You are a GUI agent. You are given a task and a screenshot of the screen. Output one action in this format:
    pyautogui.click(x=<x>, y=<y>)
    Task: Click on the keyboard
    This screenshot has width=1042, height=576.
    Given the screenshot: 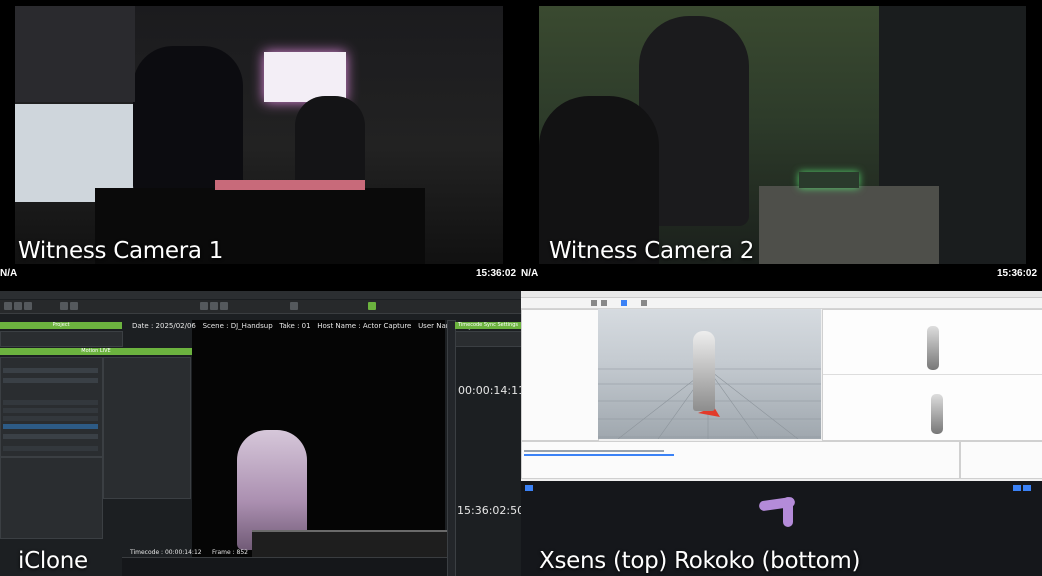 What is the action you would take?
    pyautogui.click(x=829, y=180)
    